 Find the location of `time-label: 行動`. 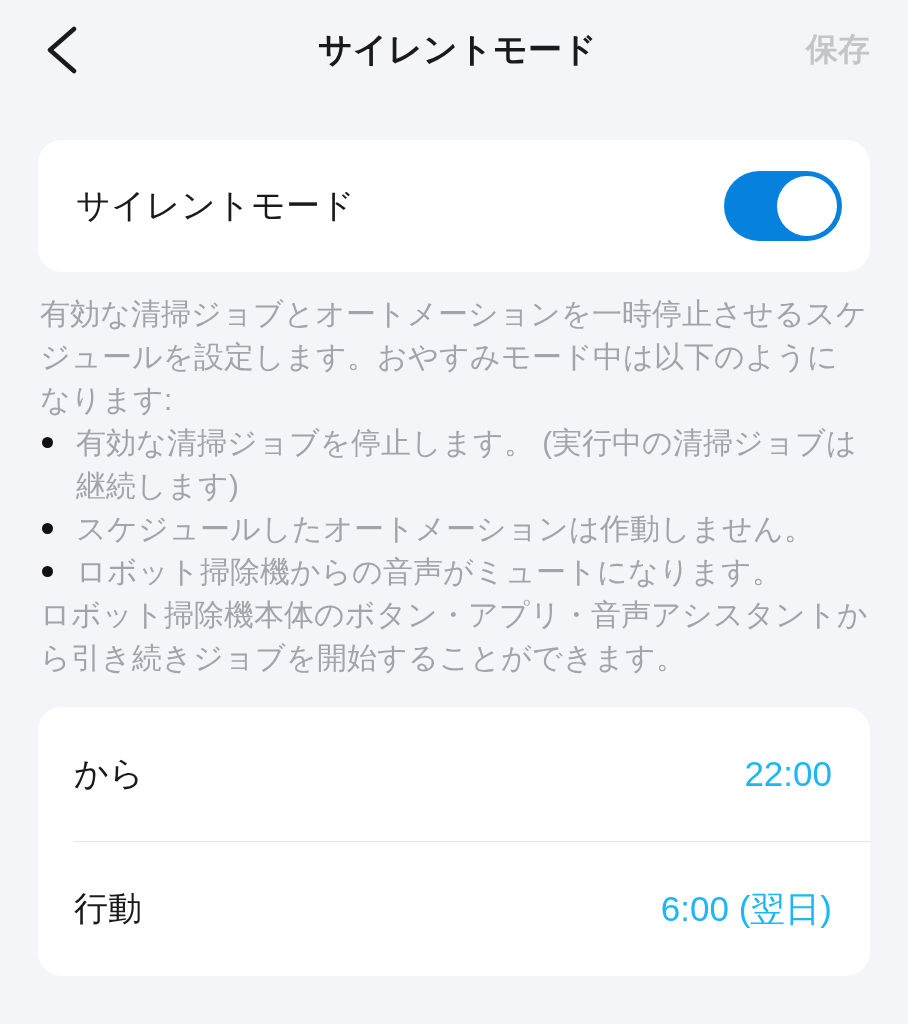

time-label: 行動 is located at coordinates (108, 908).